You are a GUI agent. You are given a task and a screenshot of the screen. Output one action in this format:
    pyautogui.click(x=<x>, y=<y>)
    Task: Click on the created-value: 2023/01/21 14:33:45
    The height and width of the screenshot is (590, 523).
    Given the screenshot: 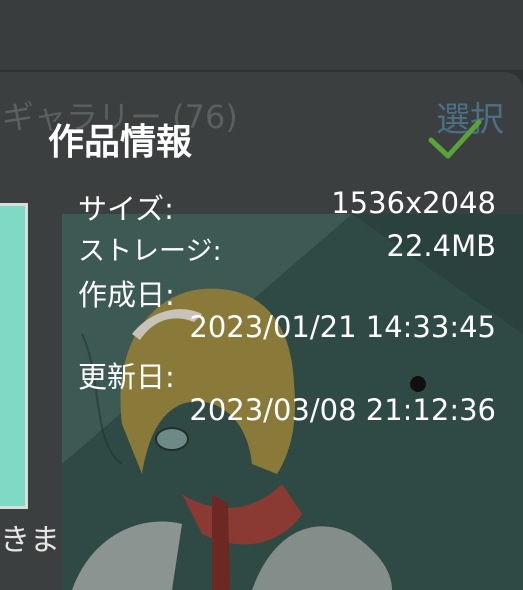 What is the action you would take?
    pyautogui.click(x=342, y=327)
    